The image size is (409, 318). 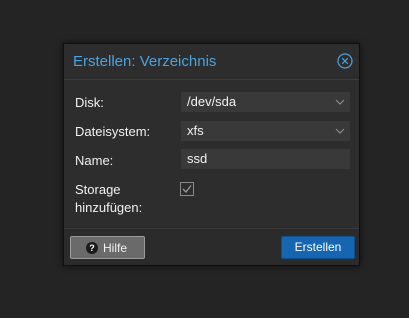 What do you see at coordinates (109, 207) in the screenshot?
I see `add-storage-label-line2: hinzufügen:` at bounding box center [109, 207].